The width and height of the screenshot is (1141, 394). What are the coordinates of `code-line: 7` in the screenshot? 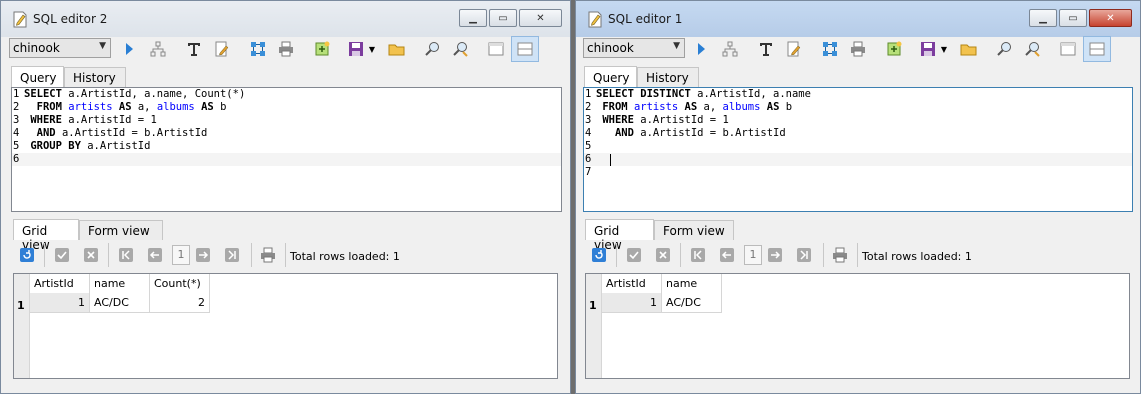 It's located at (858, 172).